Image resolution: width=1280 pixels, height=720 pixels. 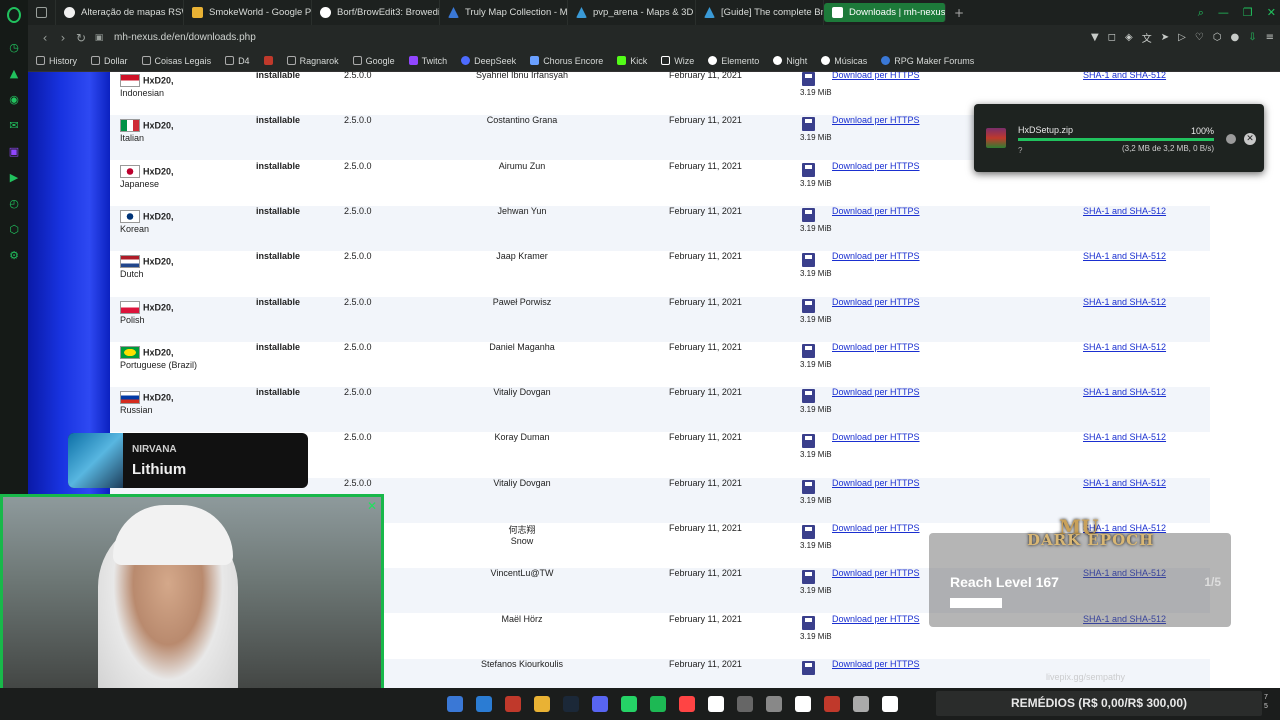 What do you see at coordinates (632, 12) in the screenshot?
I see `tab: pvp_arena - Maps & 3D R` at bounding box center [632, 12].